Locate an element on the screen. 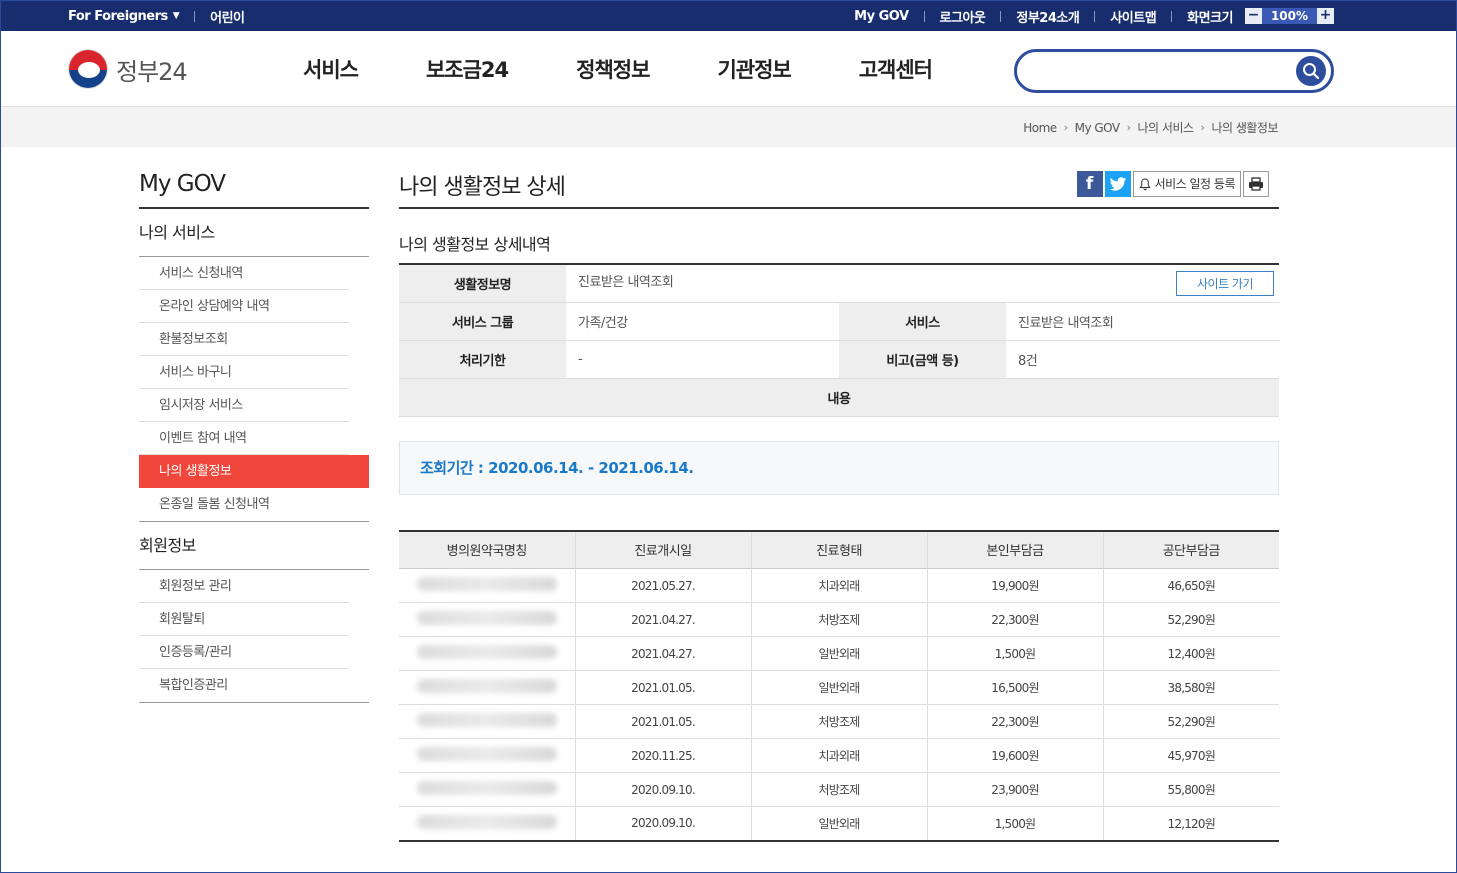  table-cell: 12,400원 is located at coordinates (1190, 653).